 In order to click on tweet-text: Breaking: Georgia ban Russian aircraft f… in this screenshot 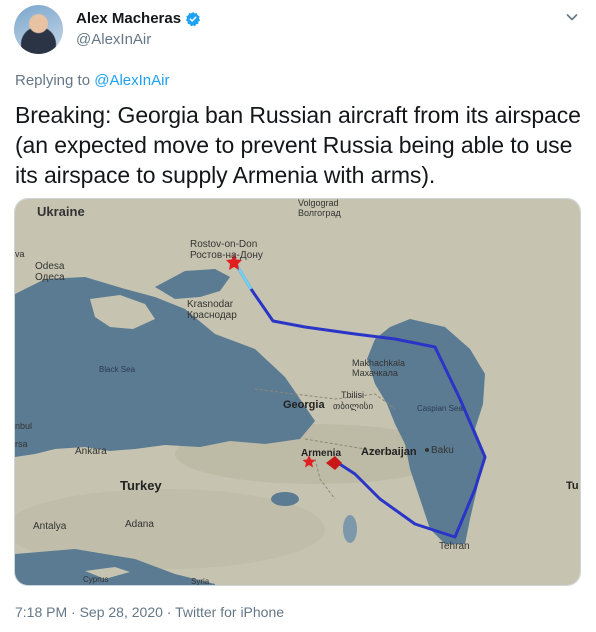, I will do `click(298, 145)`.